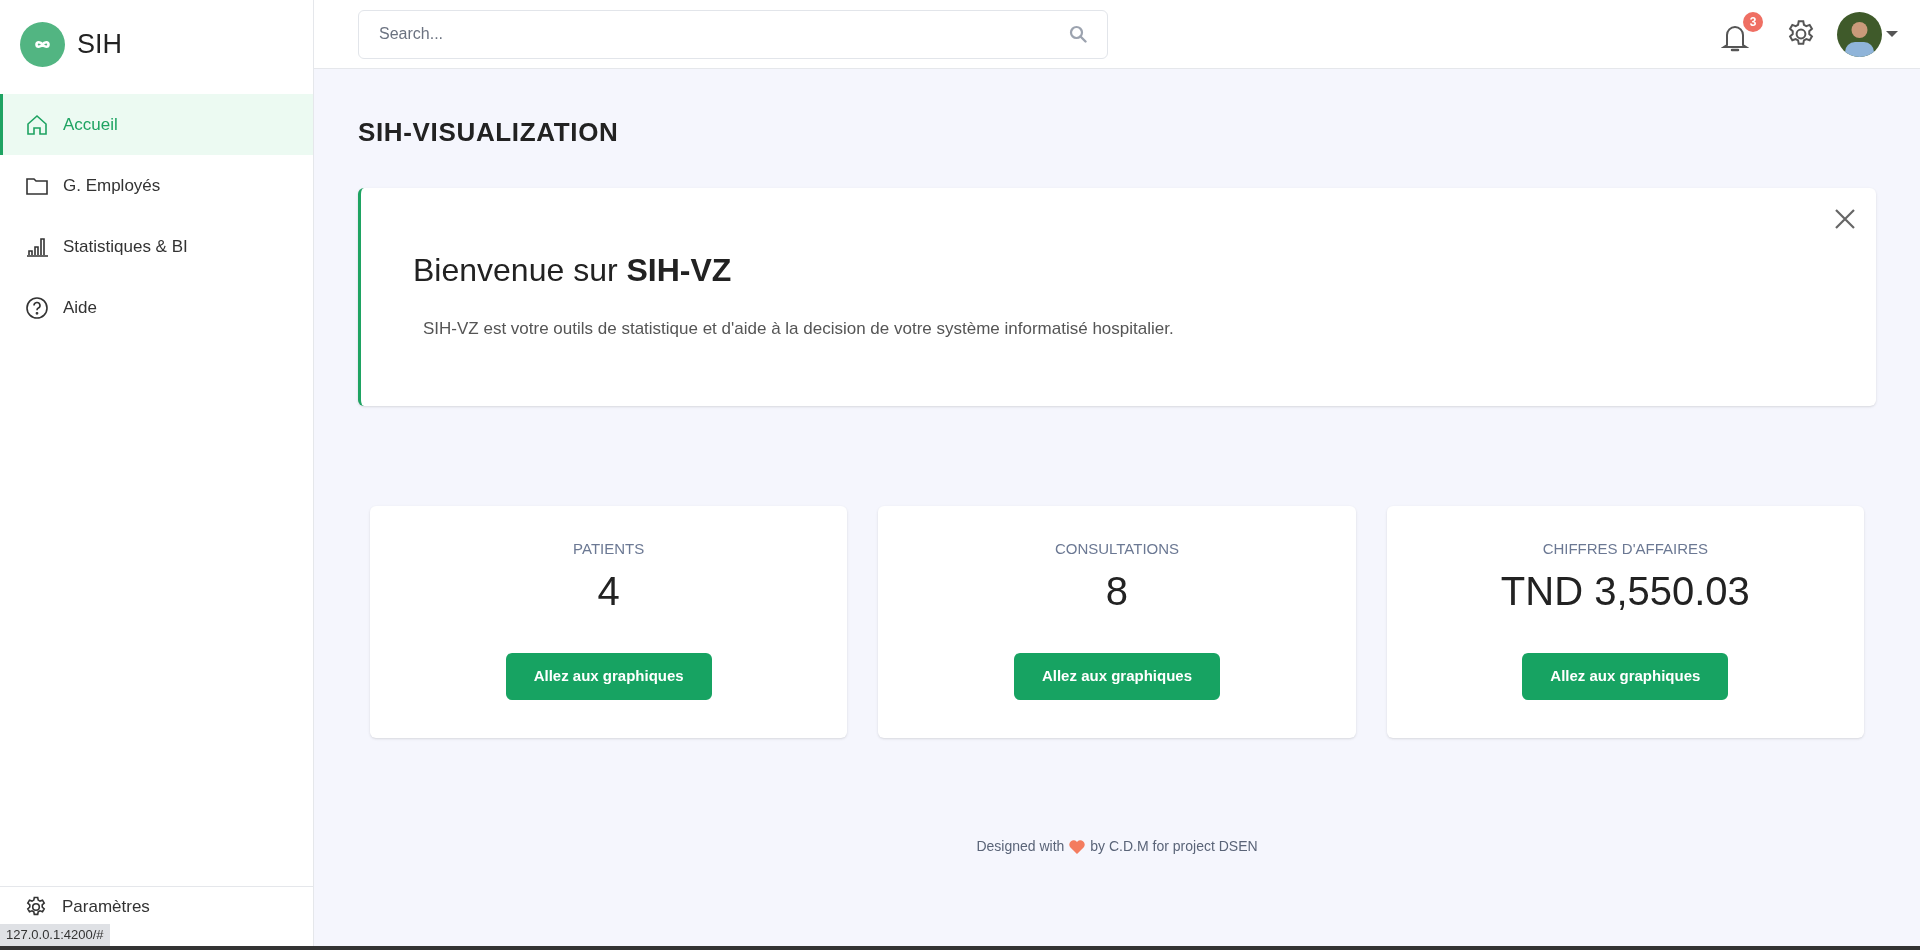  Describe the element at coordinates (799, 329) in the screenshot. I see `welcome-text: SIH-VZ est votre outils de statistique et d'aide à la decision de votre système informatisé hospitalier.` at that location.